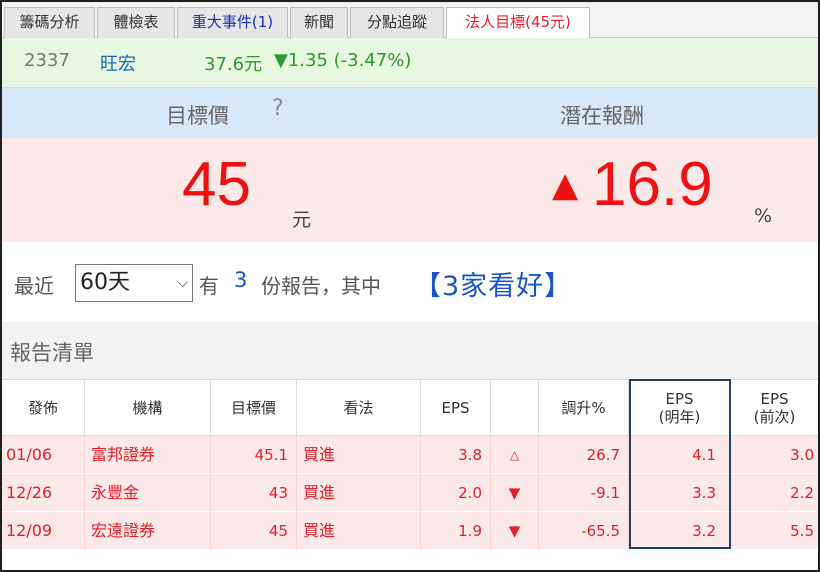 The image size is (820, 572). What do you see at coordinates (148, 531) in the screenshot?
I see `cell-broker: 宏遠證券` at bounding box center [148, 531].